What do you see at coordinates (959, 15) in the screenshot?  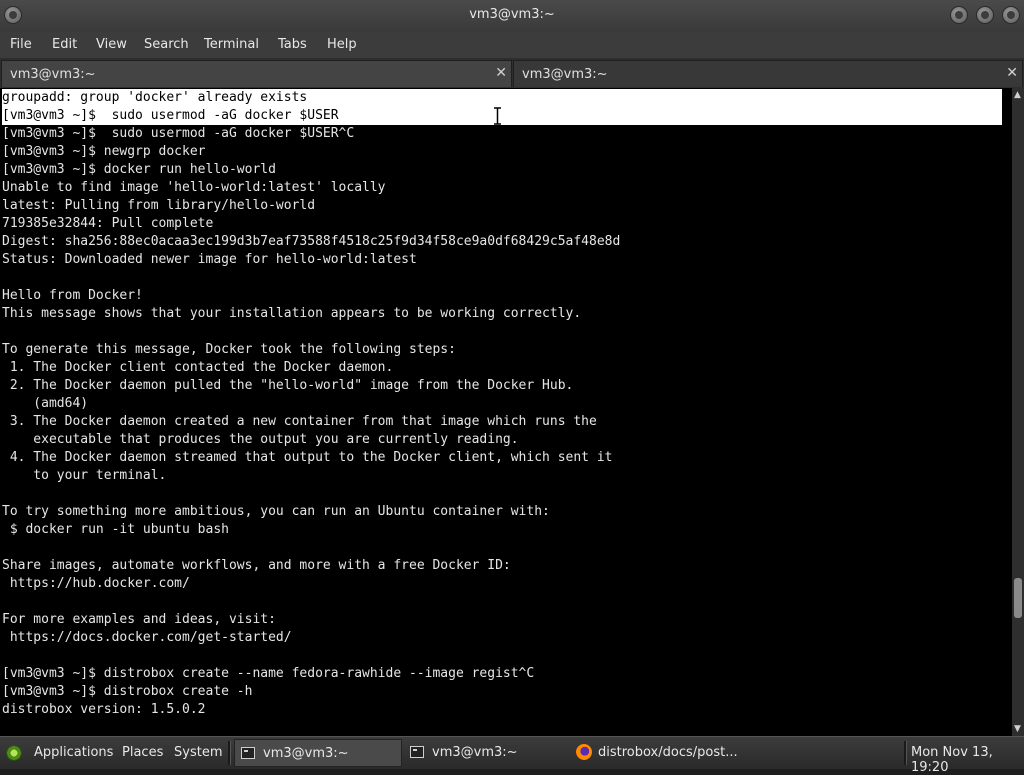 I see `minimize-button` at bounding box center [959, 15].